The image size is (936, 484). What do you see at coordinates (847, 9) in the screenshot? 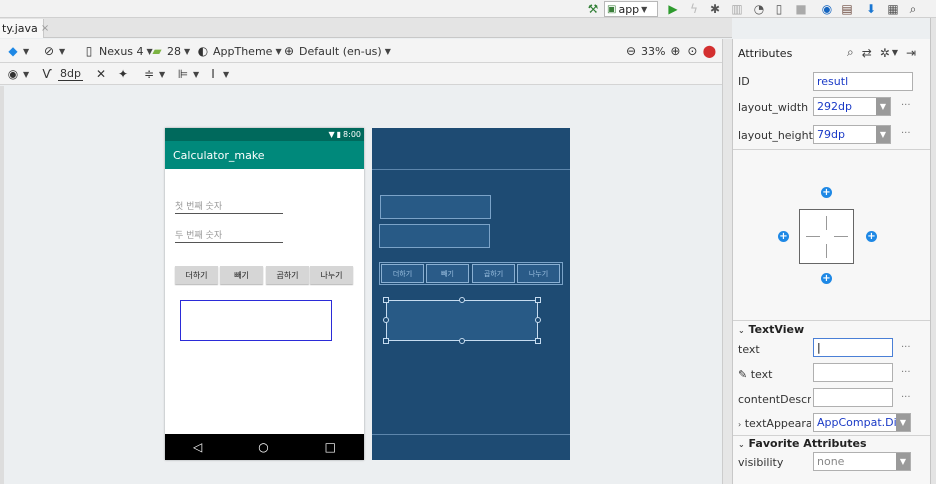
I see `avd-icon: ▤` at bounding box center [847, 9].